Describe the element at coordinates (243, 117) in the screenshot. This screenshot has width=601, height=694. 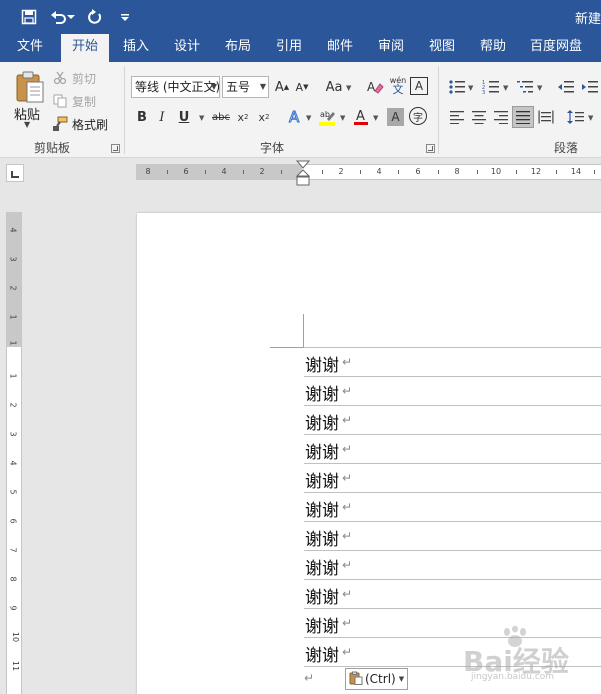
I see `subscript-button: x2` at that location.